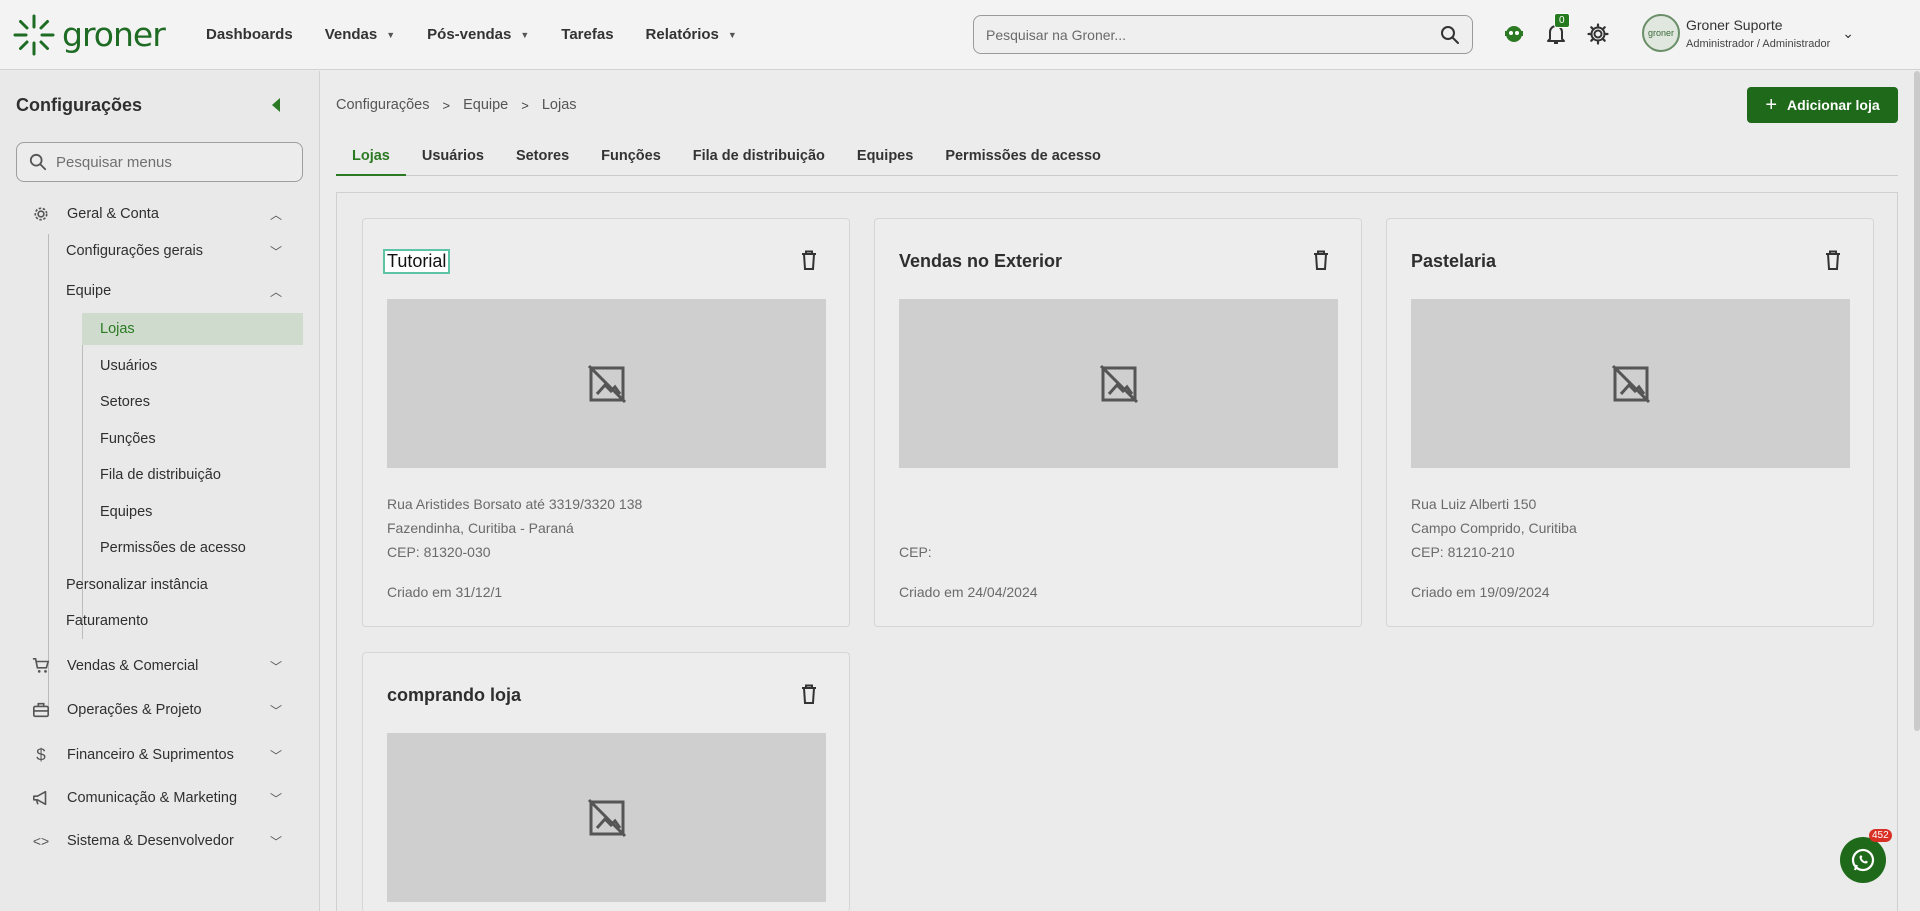  I want to click on top-actions: 0, so click(1563, 32).